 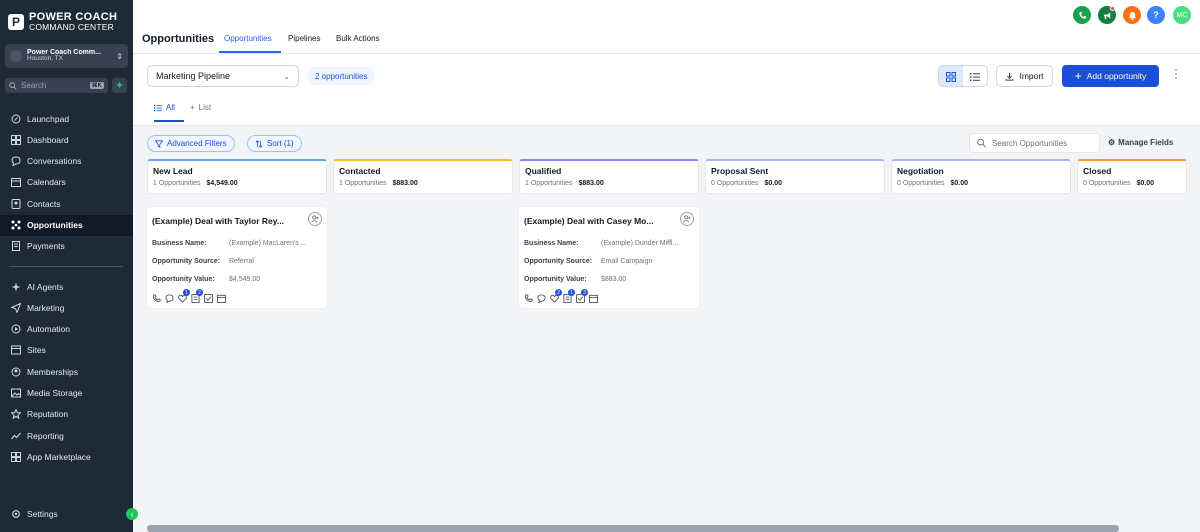 What do you see at coordinates (274, 143) in the screenshot?
I see `sort-button: Sort (1)` at bounding box center [274, 143].